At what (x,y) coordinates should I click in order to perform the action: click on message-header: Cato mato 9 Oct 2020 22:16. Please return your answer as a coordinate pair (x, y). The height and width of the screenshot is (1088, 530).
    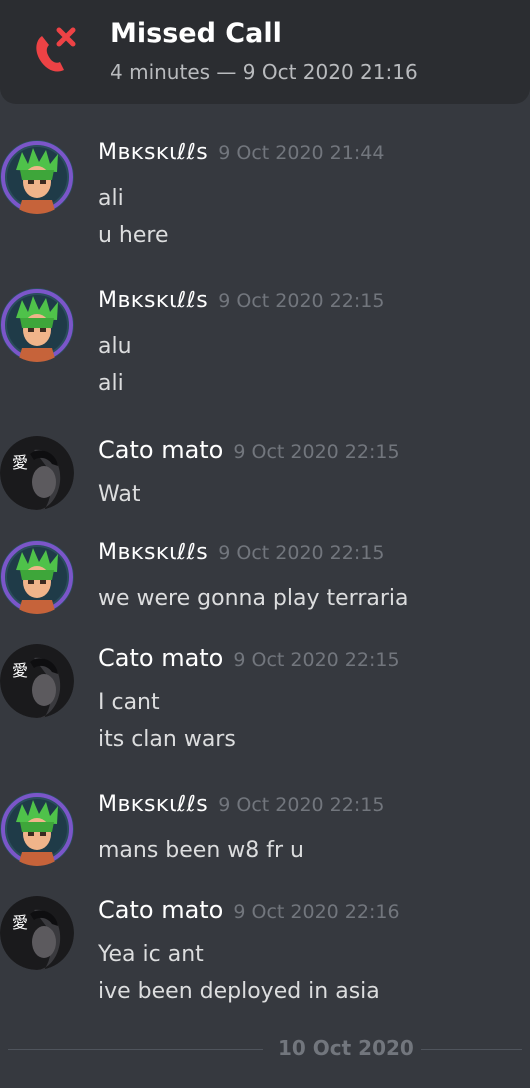
    Looking at the image, I should click on (249, 910).